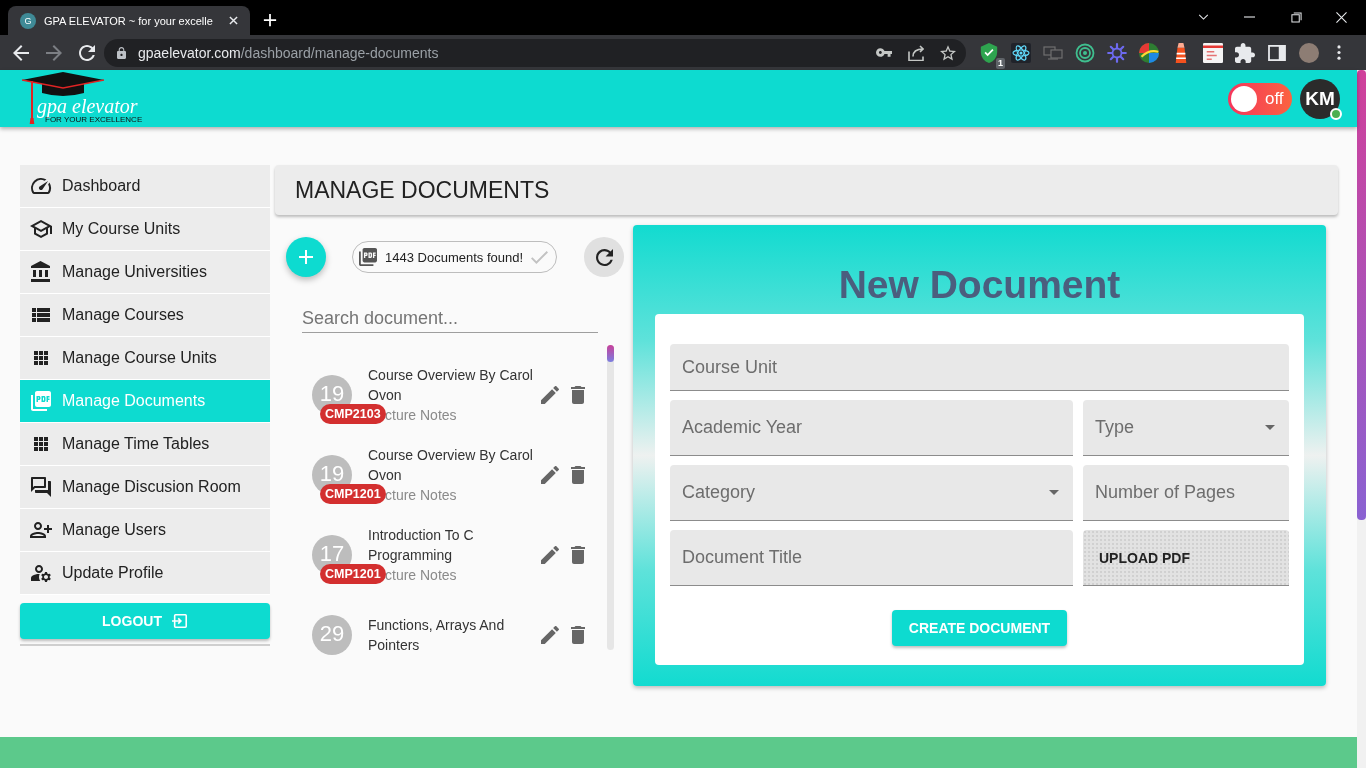 The image size is (1366, 768). What do you see at coordinates (41, 487) in the screenshot?
I see `chat-icon` at bounding box center [41, 487].